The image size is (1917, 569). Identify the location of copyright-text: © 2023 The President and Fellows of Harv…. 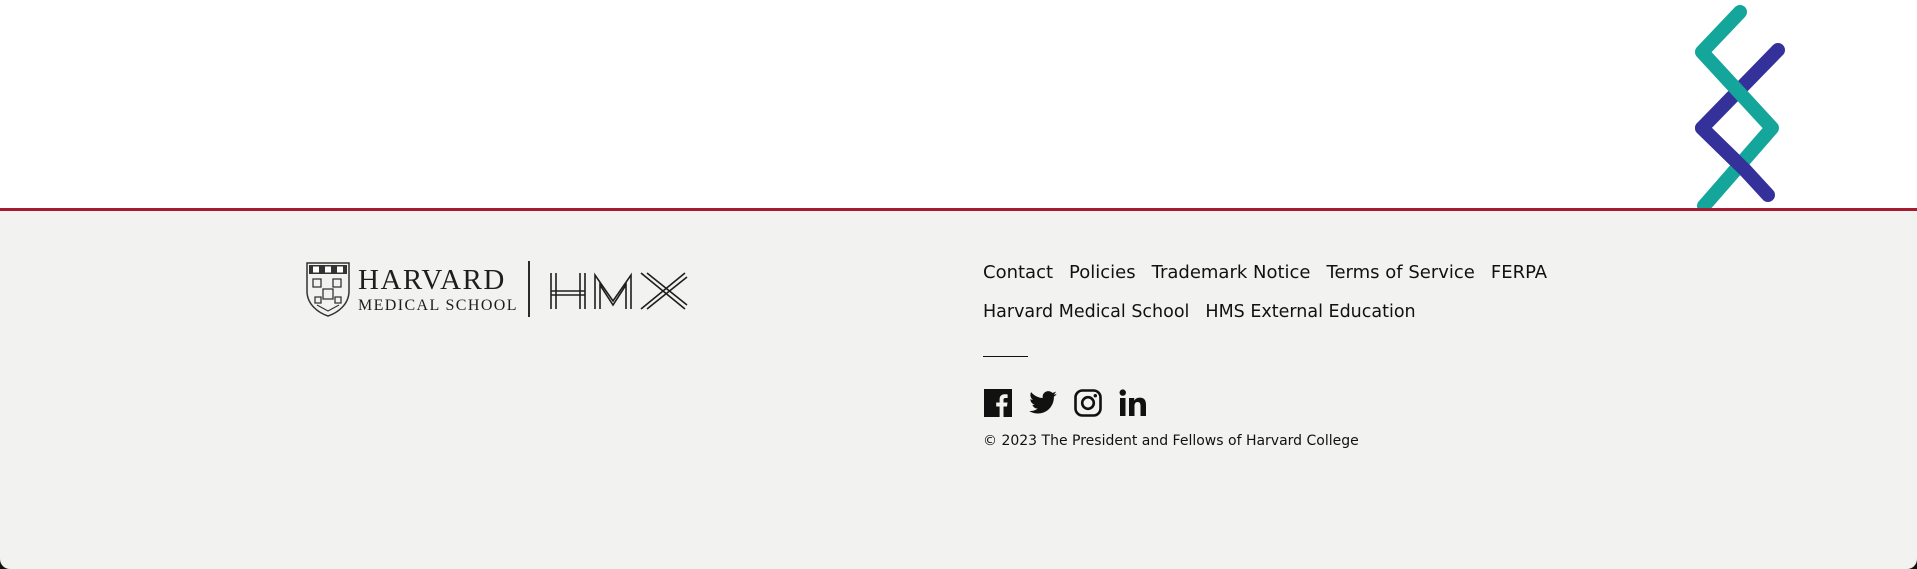
(1171, 441).